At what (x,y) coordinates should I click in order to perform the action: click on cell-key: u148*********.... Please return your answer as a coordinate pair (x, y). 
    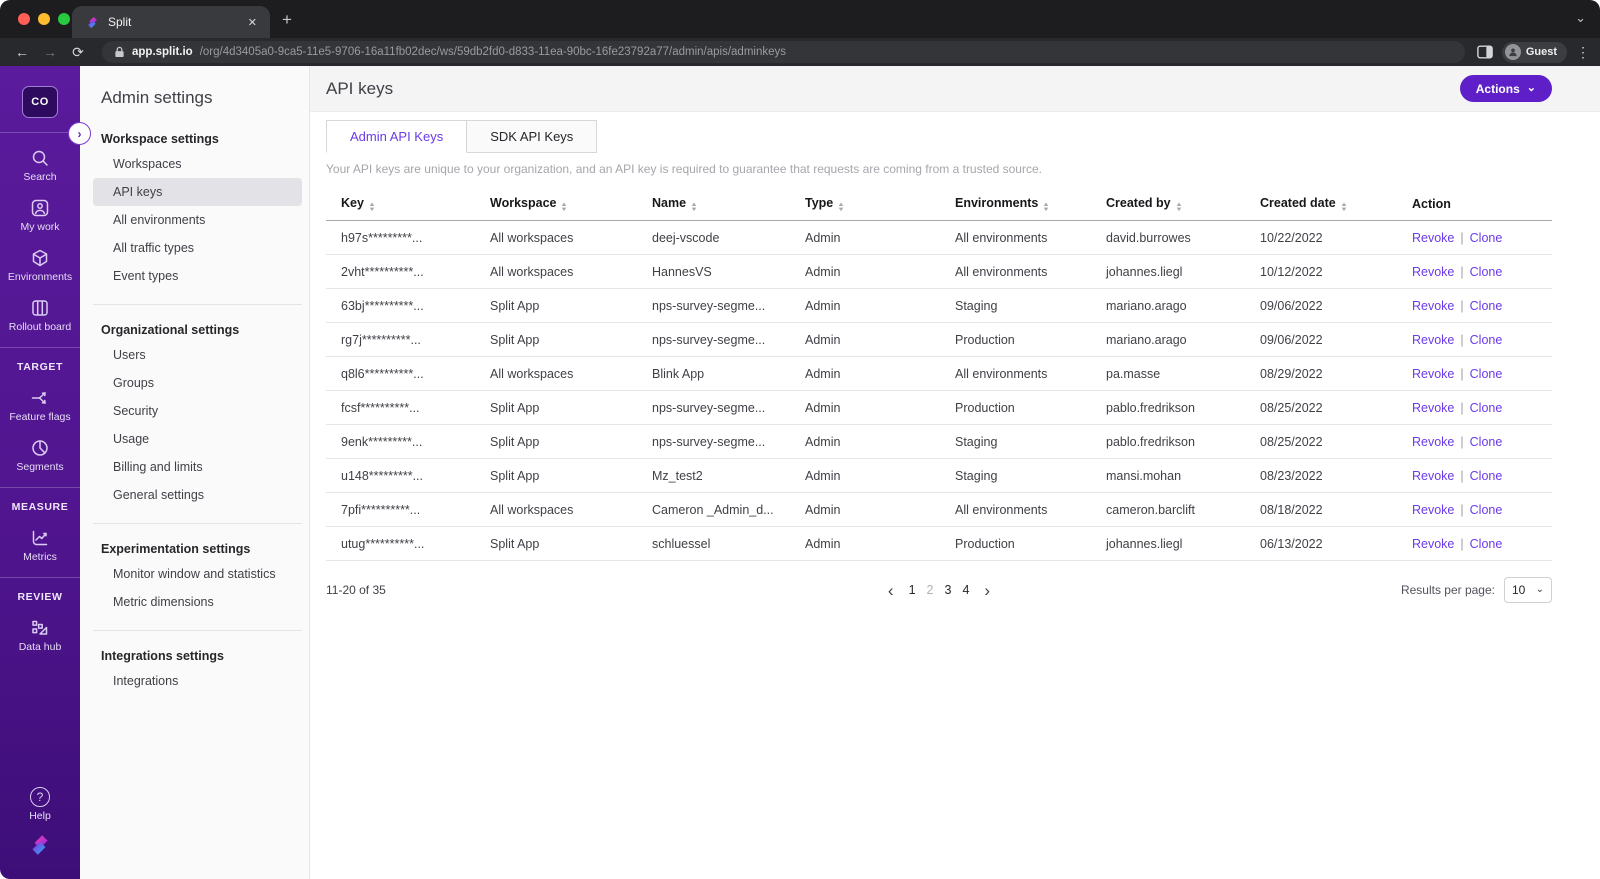
    Looking at the image, I should click on (400, 475).